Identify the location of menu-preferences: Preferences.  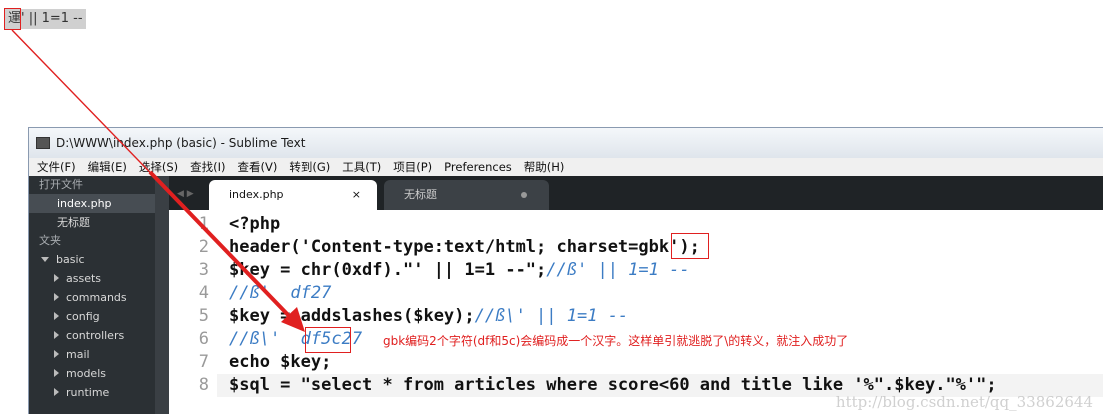
(478, 167).